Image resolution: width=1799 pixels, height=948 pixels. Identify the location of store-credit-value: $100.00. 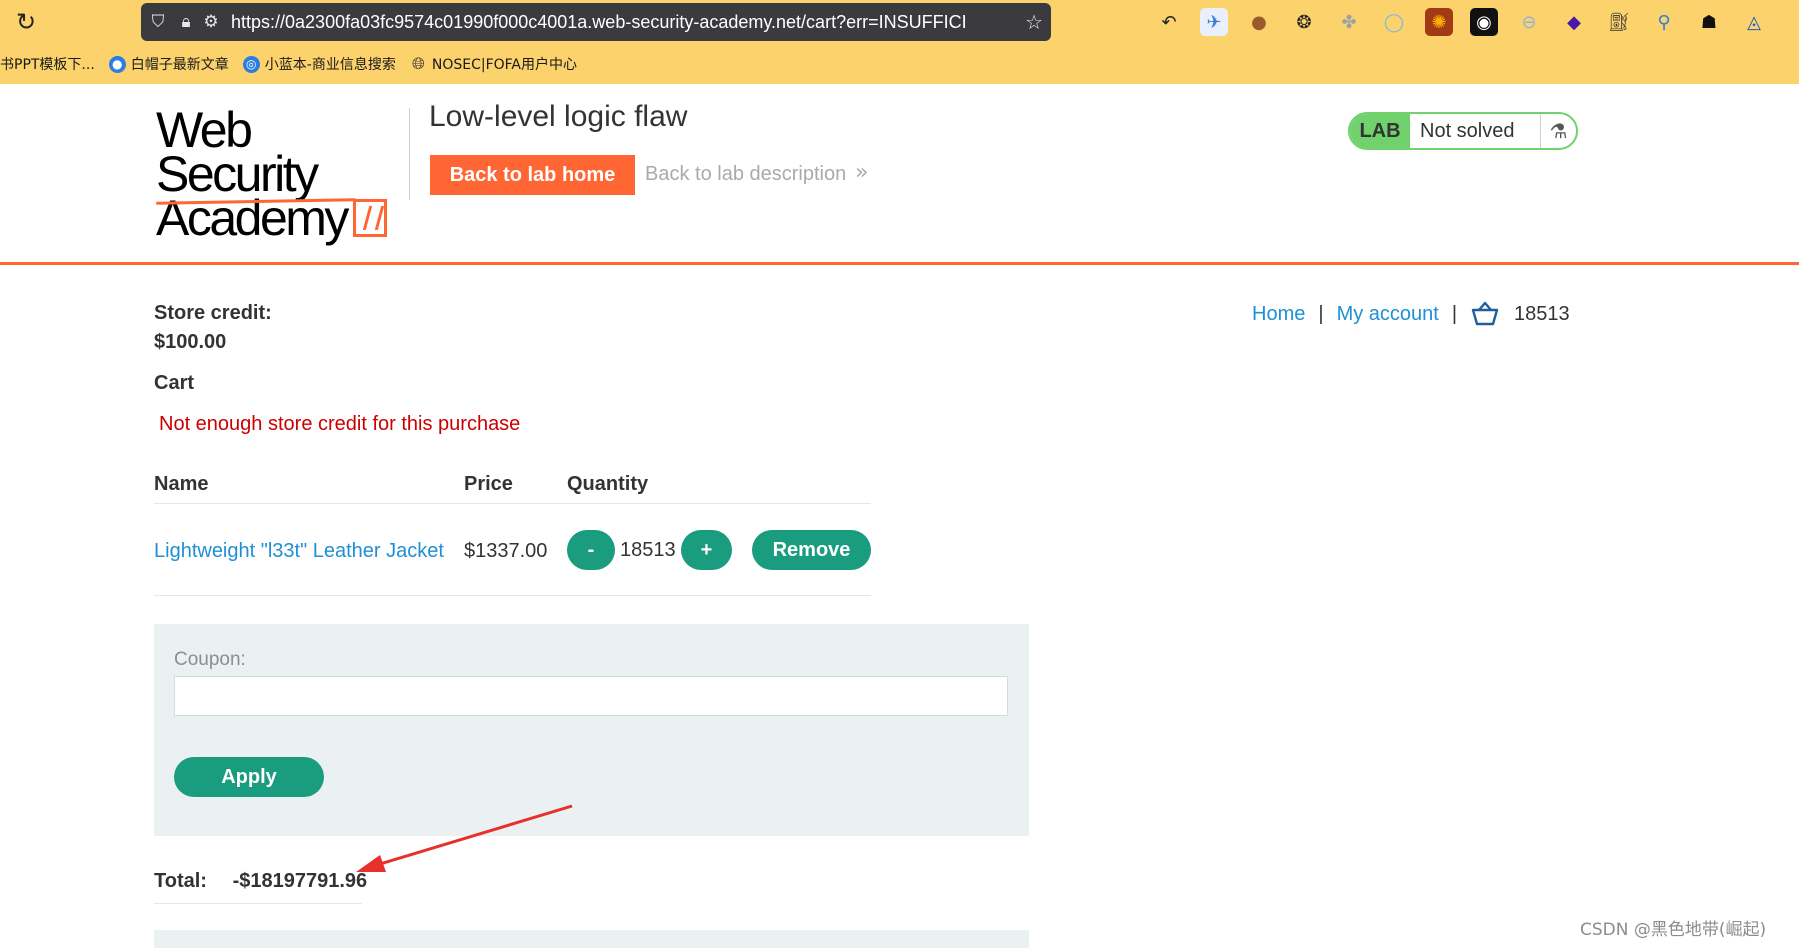
(190, 342).